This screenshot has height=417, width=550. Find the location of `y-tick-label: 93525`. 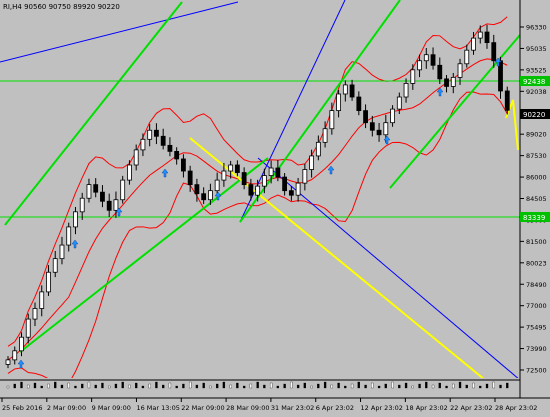

y-tick-label: 93525 is located at coordinates (536, 70).